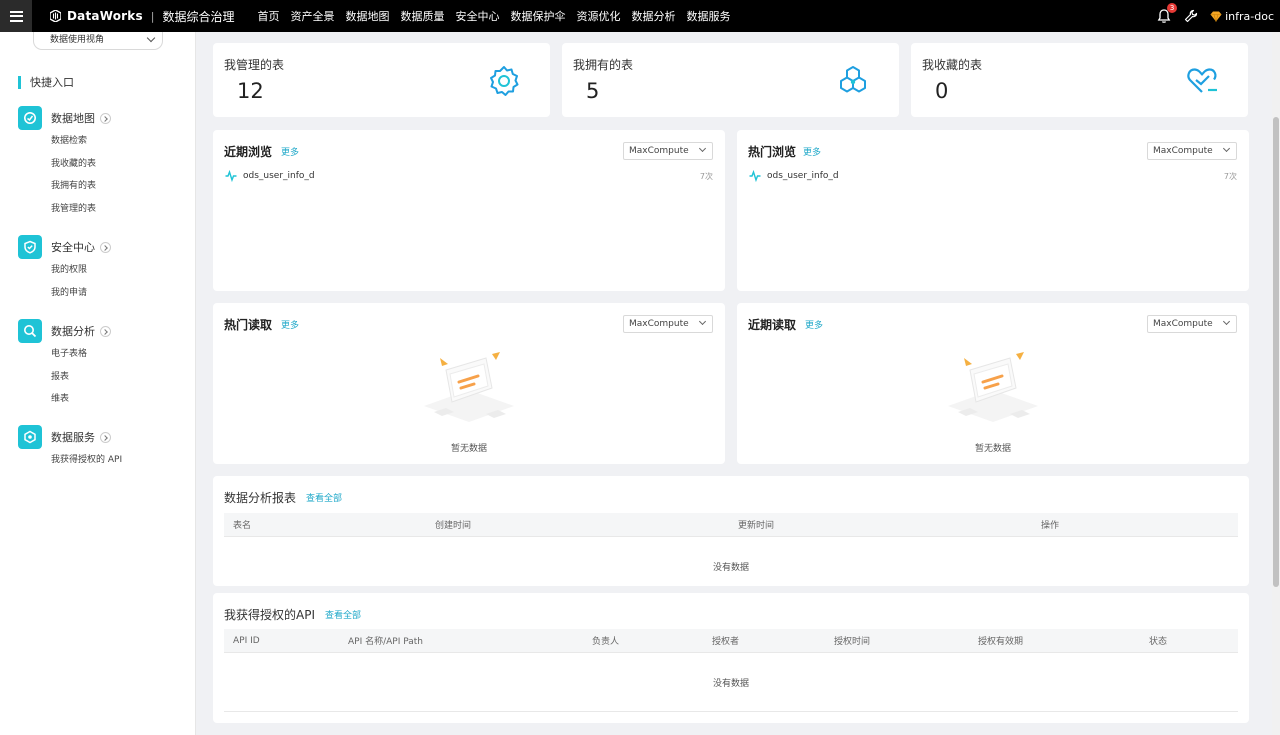  What do you see at coordinates (81, 141) in the screenshot?
I see `sidebar-item-data-search: 数据检索` at bounding box center [81, 141].